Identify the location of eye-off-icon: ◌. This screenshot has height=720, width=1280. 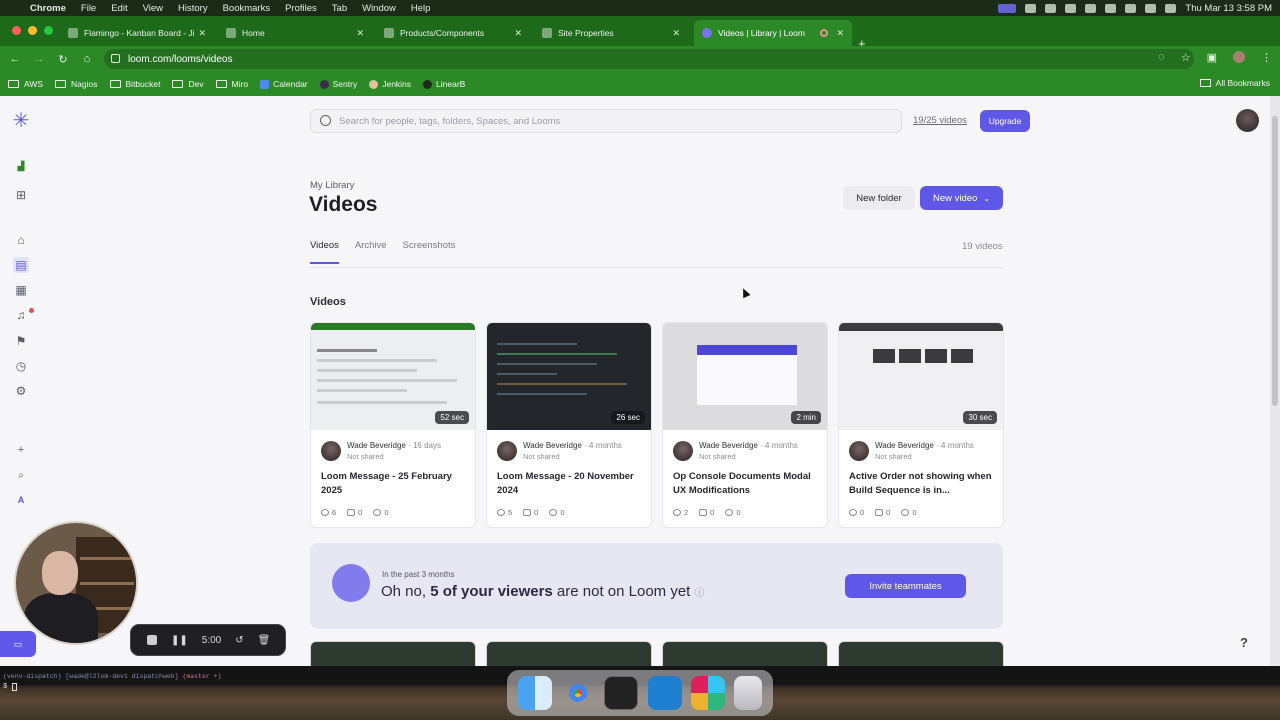
(1161, 57).